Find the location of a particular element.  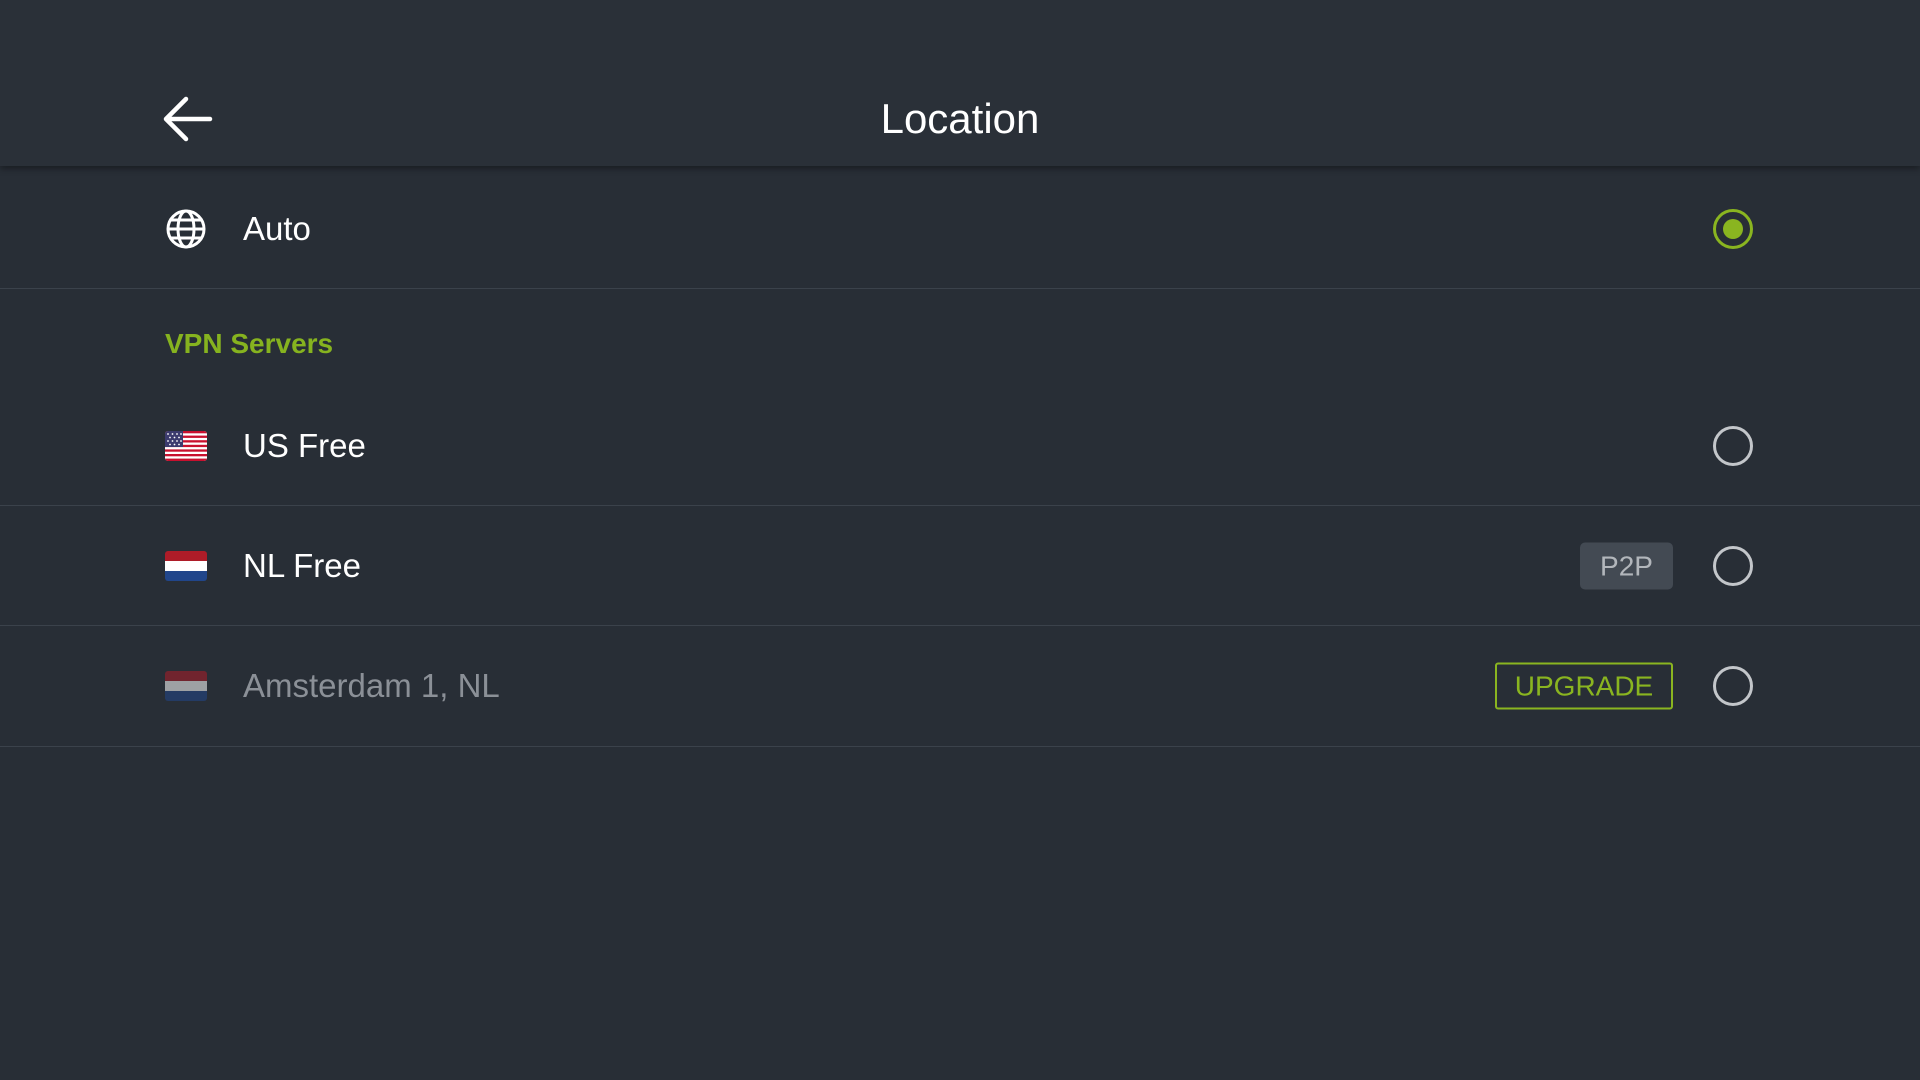

server-item-us-free: US Free is located at coordinates (960, 446).